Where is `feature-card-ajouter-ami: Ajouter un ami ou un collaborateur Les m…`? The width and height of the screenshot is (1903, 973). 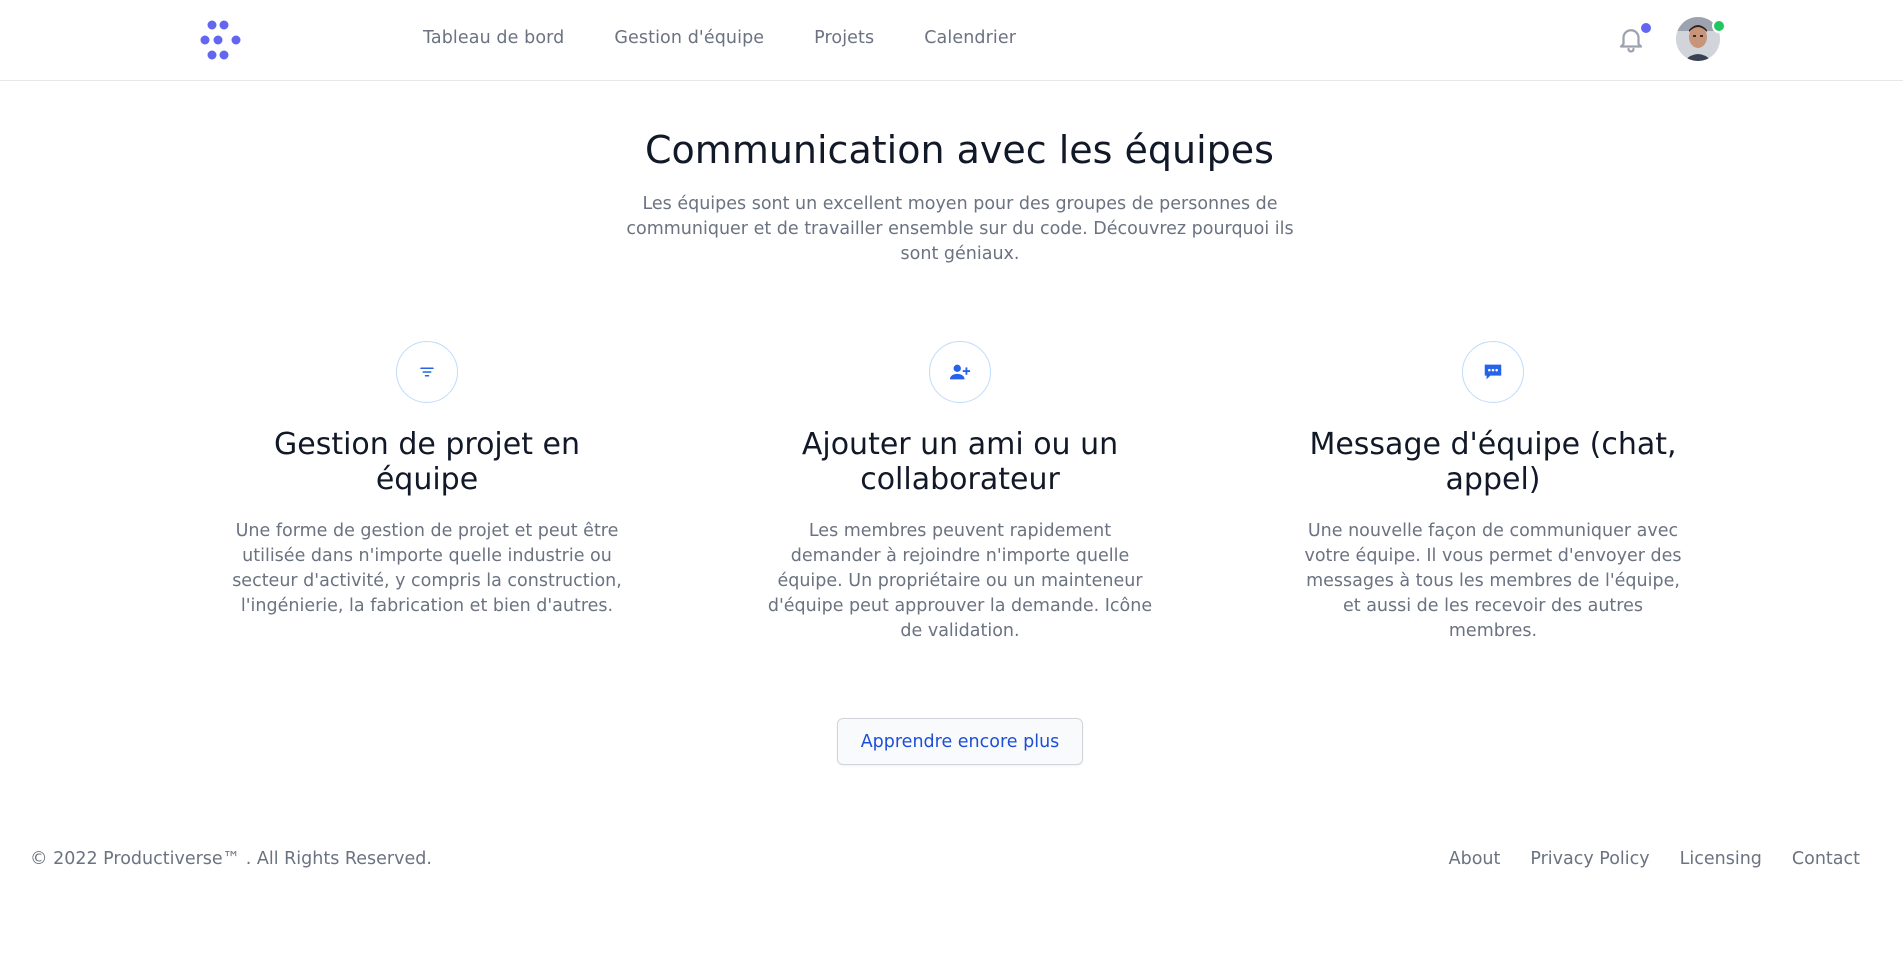
feature-card-ajouter-ami: Ajouter un ami ou un collaborateur Les m… is located at coordinates (960, 492).